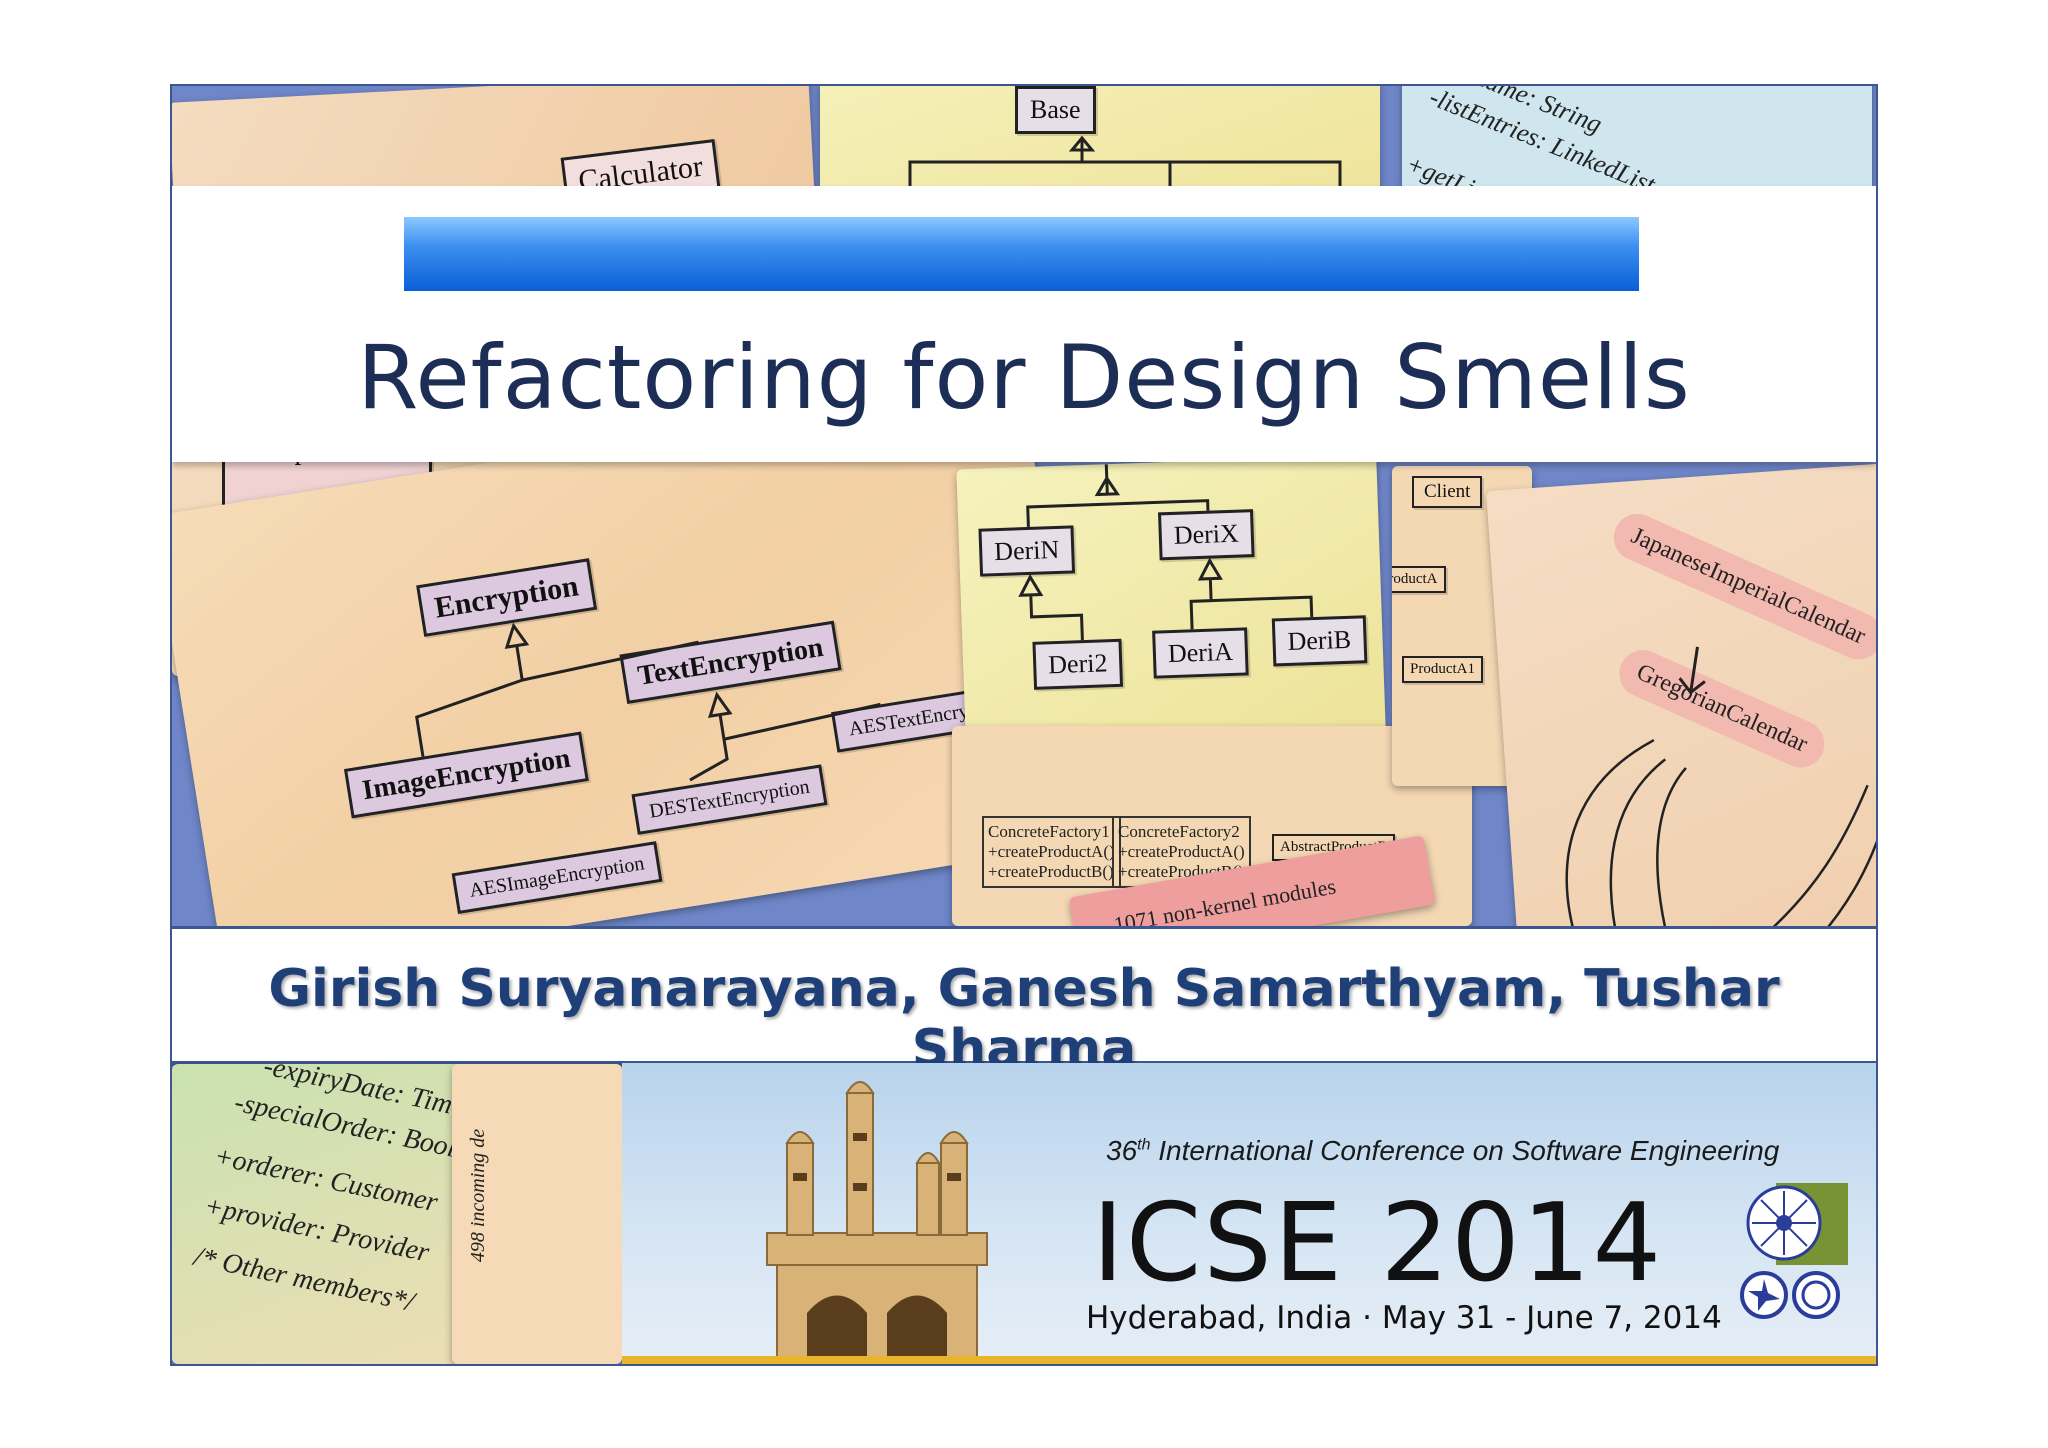 This screenshot has height=1448, width=2048. What do you see at coordinates (1442, 669) in the screenshot?
I see `uml-class-product-a1: ProductA1` at bounding box center [1442, 669].